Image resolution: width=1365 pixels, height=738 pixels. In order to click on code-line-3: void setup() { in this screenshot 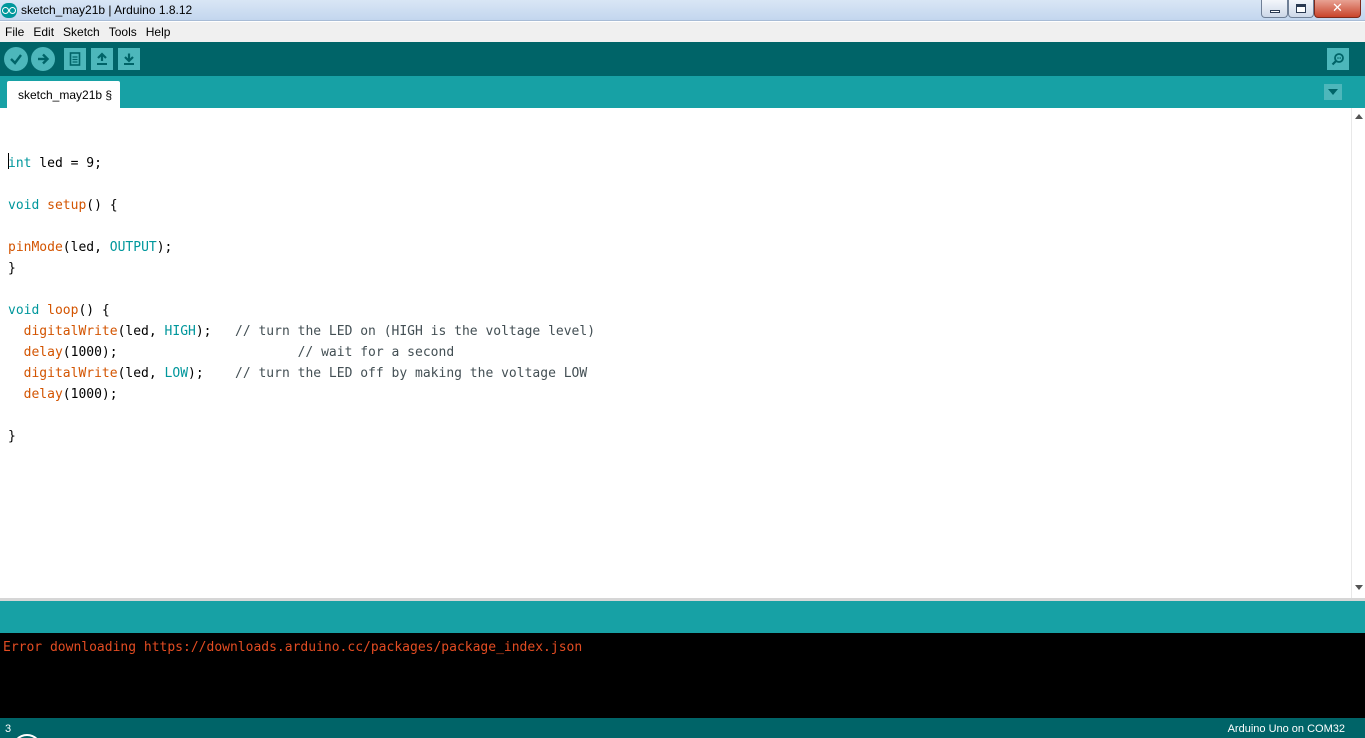, I will do `click(63, 205)`.